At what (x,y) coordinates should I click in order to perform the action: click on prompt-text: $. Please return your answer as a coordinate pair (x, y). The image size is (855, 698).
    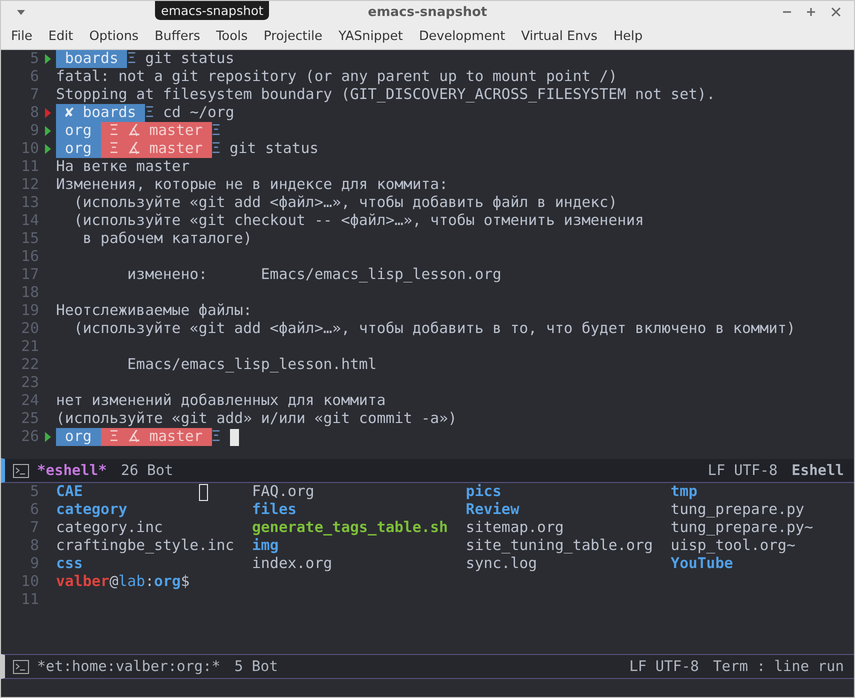
    Looking at the image, I should click on (185, 581).